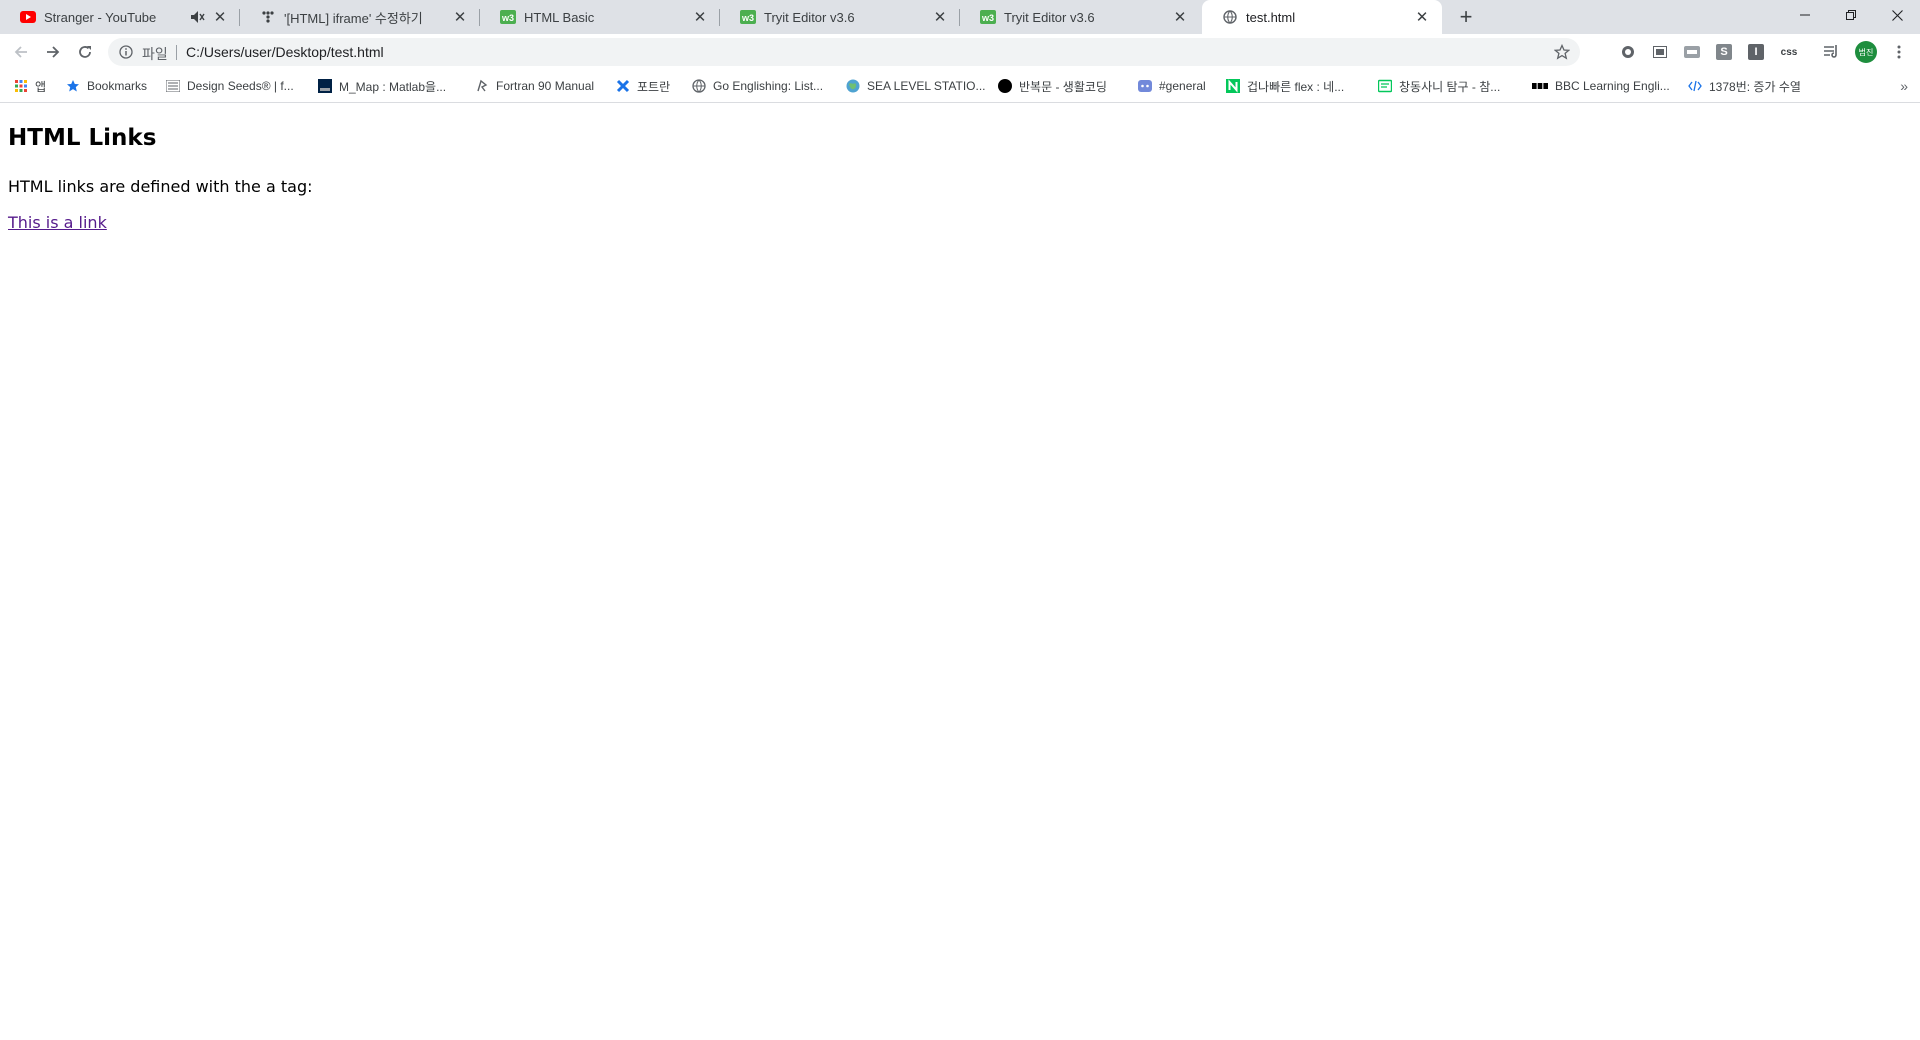 Image resolution: width=1920 pixels, height=1040 pixels. Describe the element at coordinates (1899, 52) in the screenshot. I see `kebab-menu-icon` at that location.